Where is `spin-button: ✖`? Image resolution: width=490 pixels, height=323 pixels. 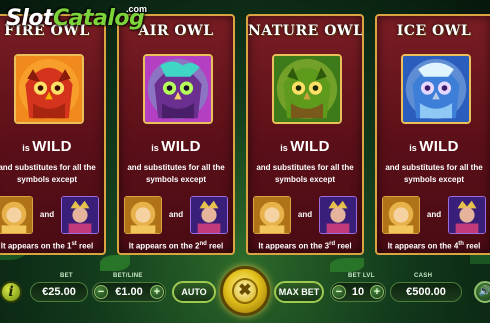 spin-button: ✖ is located at coordinates (245, 291).